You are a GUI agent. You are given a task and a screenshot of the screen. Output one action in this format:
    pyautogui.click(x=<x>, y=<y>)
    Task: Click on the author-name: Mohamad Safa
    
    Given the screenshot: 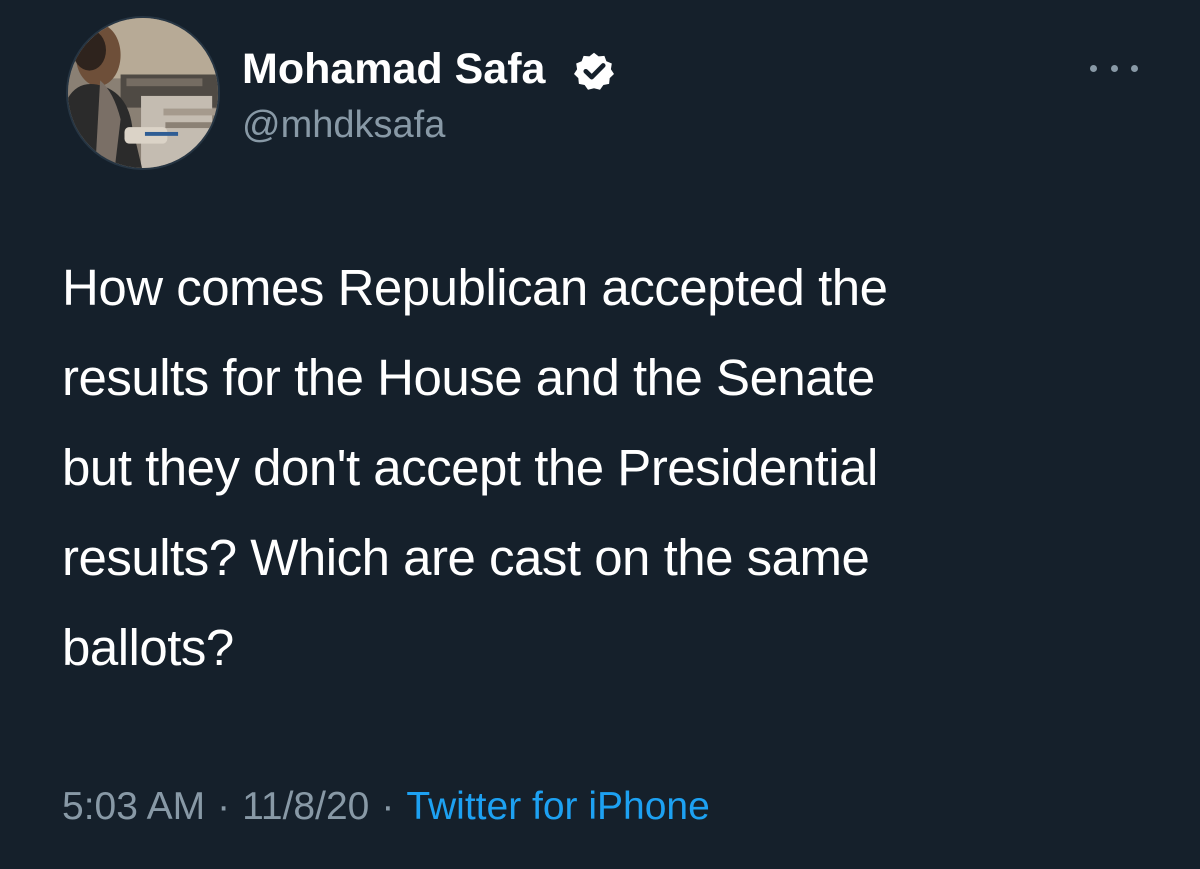 What is the action you would take?
    pyautogui.click(x=393, y=69)
    